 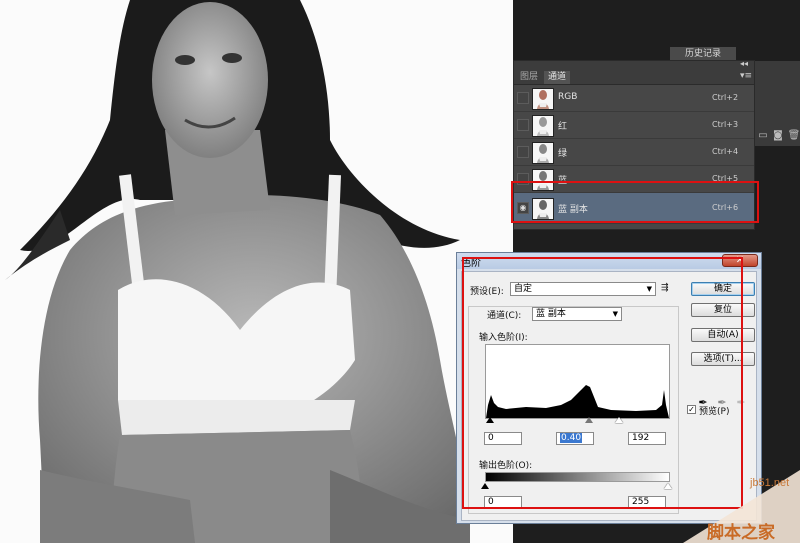 I want to click on trash-icon: 🗑, so click(x=793, y=136).